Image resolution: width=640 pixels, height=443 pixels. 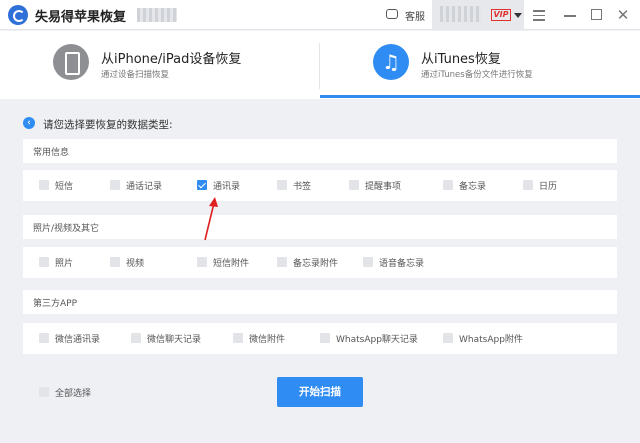 What do you see at coordinates (18, 15) in the screenshot?
I see `app-logo-icon` at bounding box center [18, 15].